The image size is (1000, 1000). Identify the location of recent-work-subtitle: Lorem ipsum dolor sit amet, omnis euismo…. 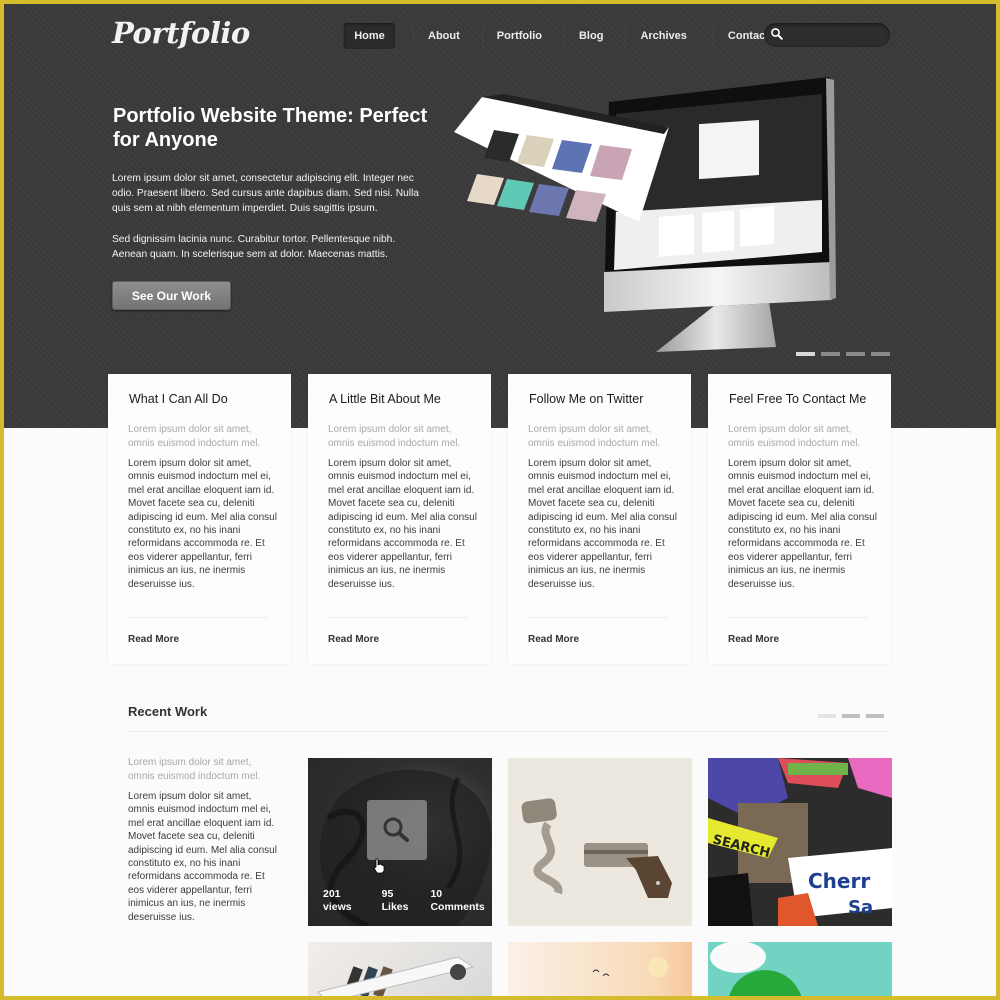
(194, 769).